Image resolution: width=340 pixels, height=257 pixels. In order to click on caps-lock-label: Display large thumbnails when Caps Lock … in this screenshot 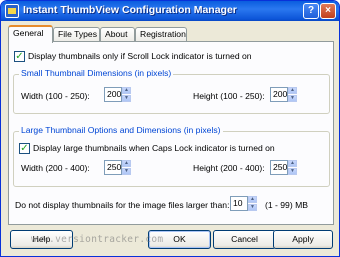, I will do `click(154, 148)`.